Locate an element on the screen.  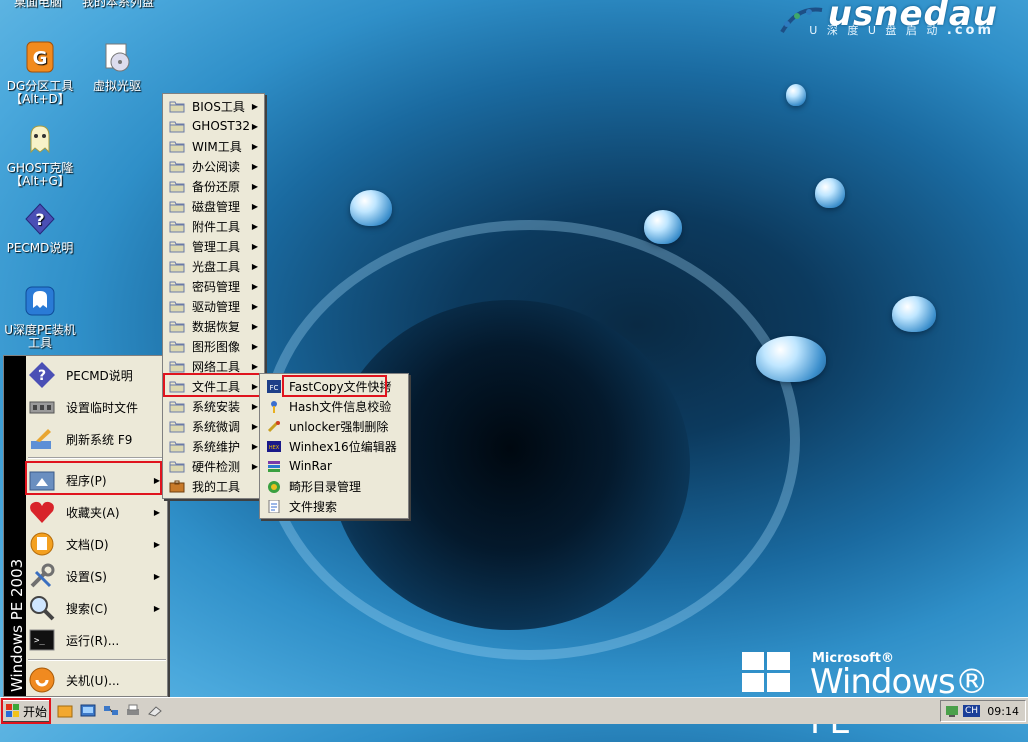
fastcopy-icon: FC is located at coordinates (274, 386).